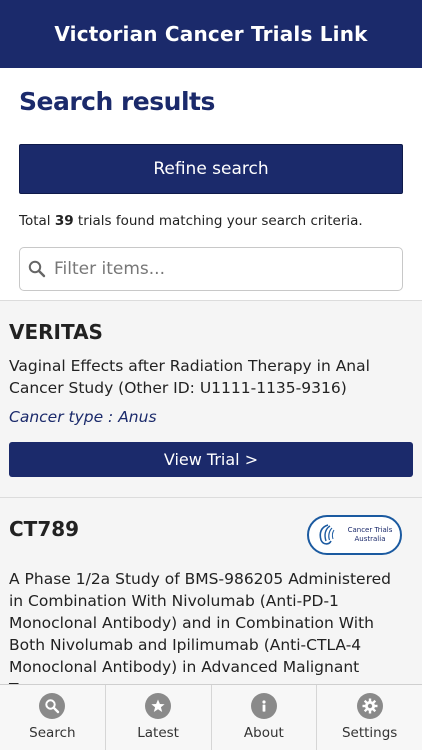  I want to click on view-trial-button: View Trial >, so click(211, 459).